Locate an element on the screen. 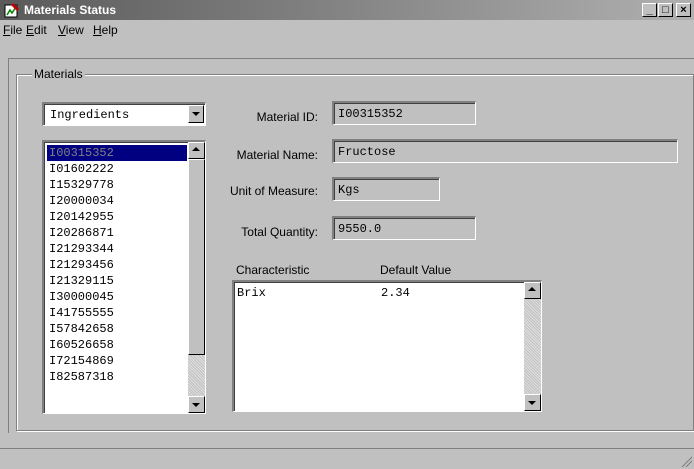 This screenshot has height=469, width=694. material-type-select: Ingredients is located at coordinates (124, 114).